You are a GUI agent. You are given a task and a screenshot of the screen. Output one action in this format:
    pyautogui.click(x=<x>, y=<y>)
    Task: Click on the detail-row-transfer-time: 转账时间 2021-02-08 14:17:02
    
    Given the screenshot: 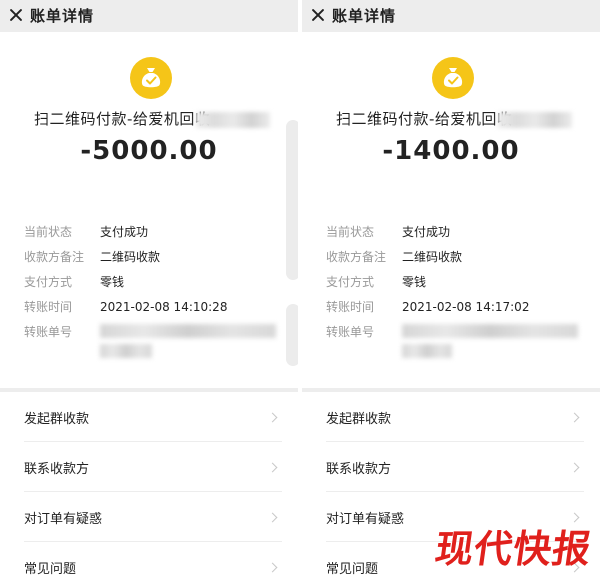 What is the action you would take?
    pyautogui.click(x=427, y=306)
    